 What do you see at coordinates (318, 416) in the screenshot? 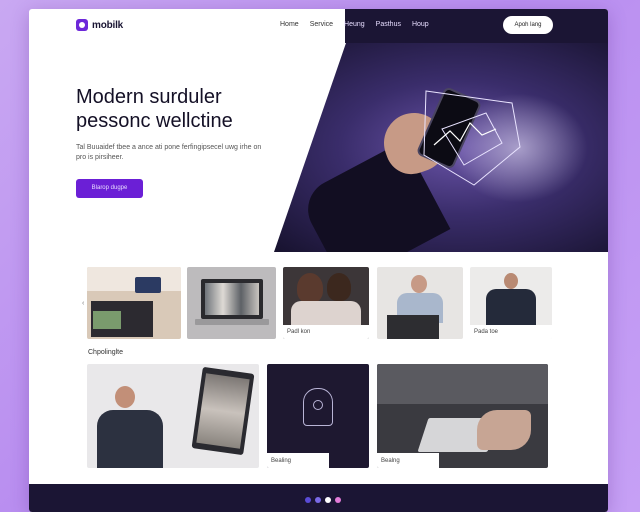
I see `feature-card-2: Bealing` at bounding box center [318, 416].